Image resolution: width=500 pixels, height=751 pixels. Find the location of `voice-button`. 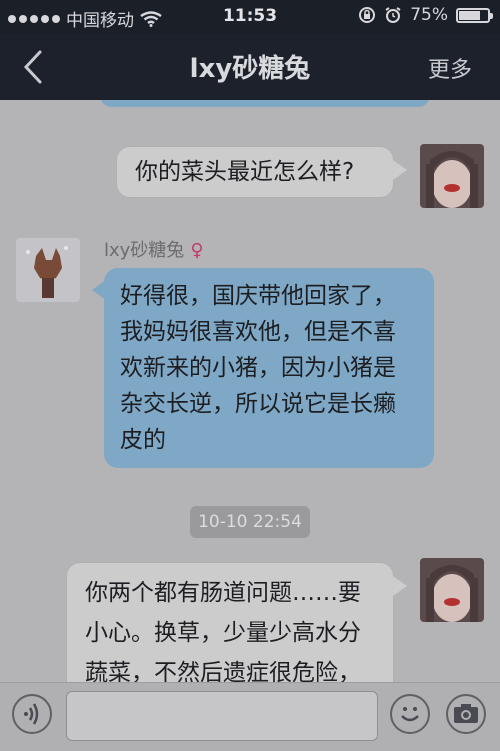

voice-button is located at coordinates (32, 714).